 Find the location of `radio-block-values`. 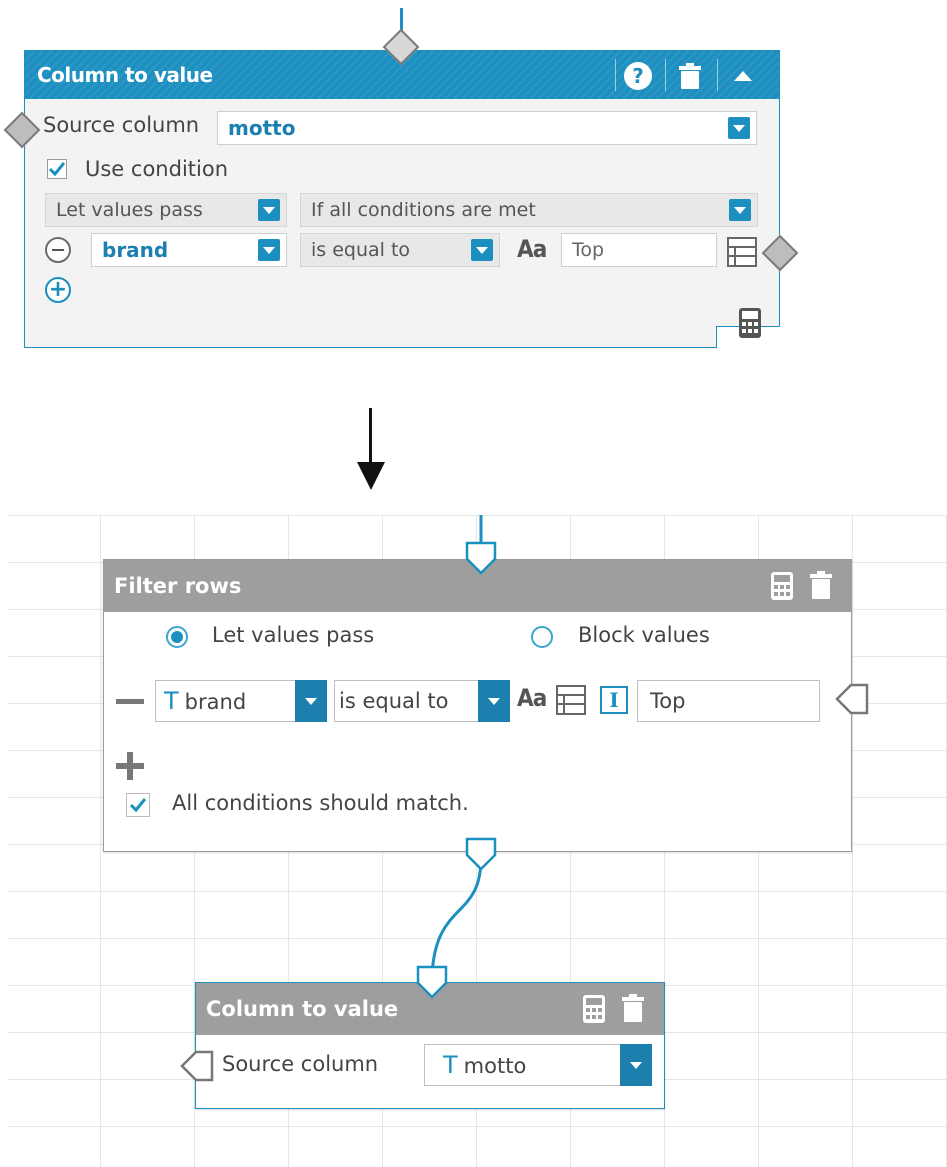

radio-block-values is located at coordinates (542, 637).